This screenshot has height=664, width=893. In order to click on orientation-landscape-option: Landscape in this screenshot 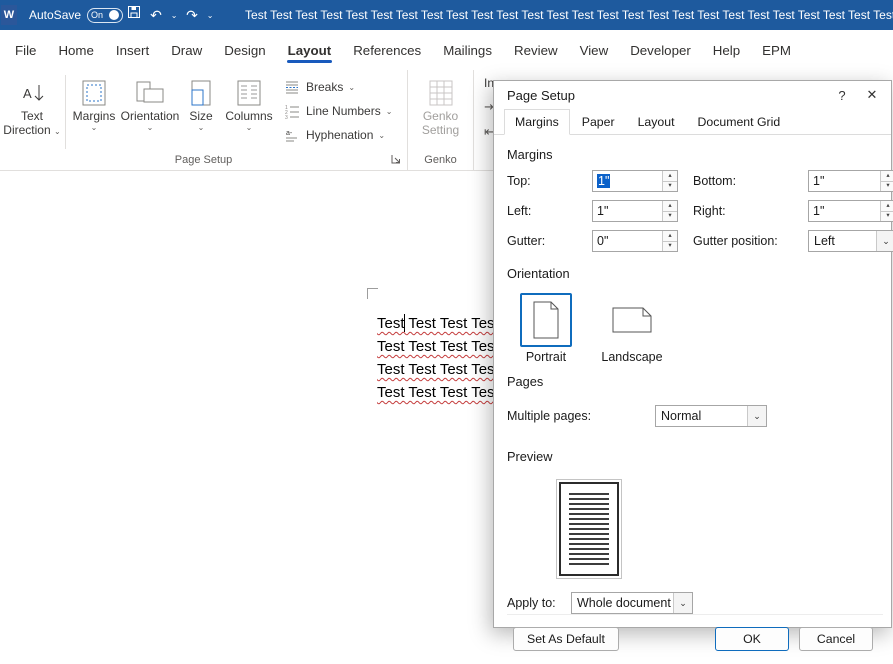, I will do `click(632, 328)`.